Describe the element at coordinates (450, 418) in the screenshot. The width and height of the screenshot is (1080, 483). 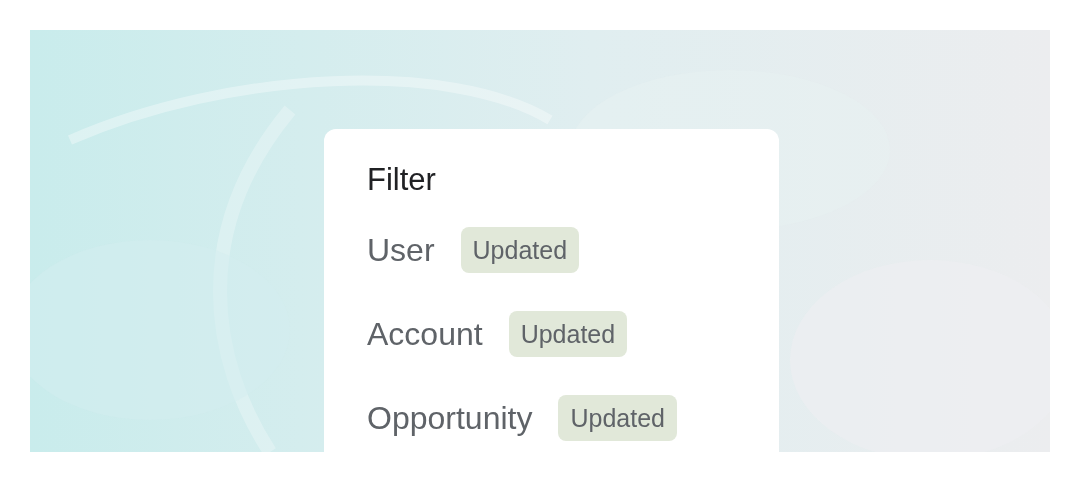
I see `filter-label: Opportunity` at that location.